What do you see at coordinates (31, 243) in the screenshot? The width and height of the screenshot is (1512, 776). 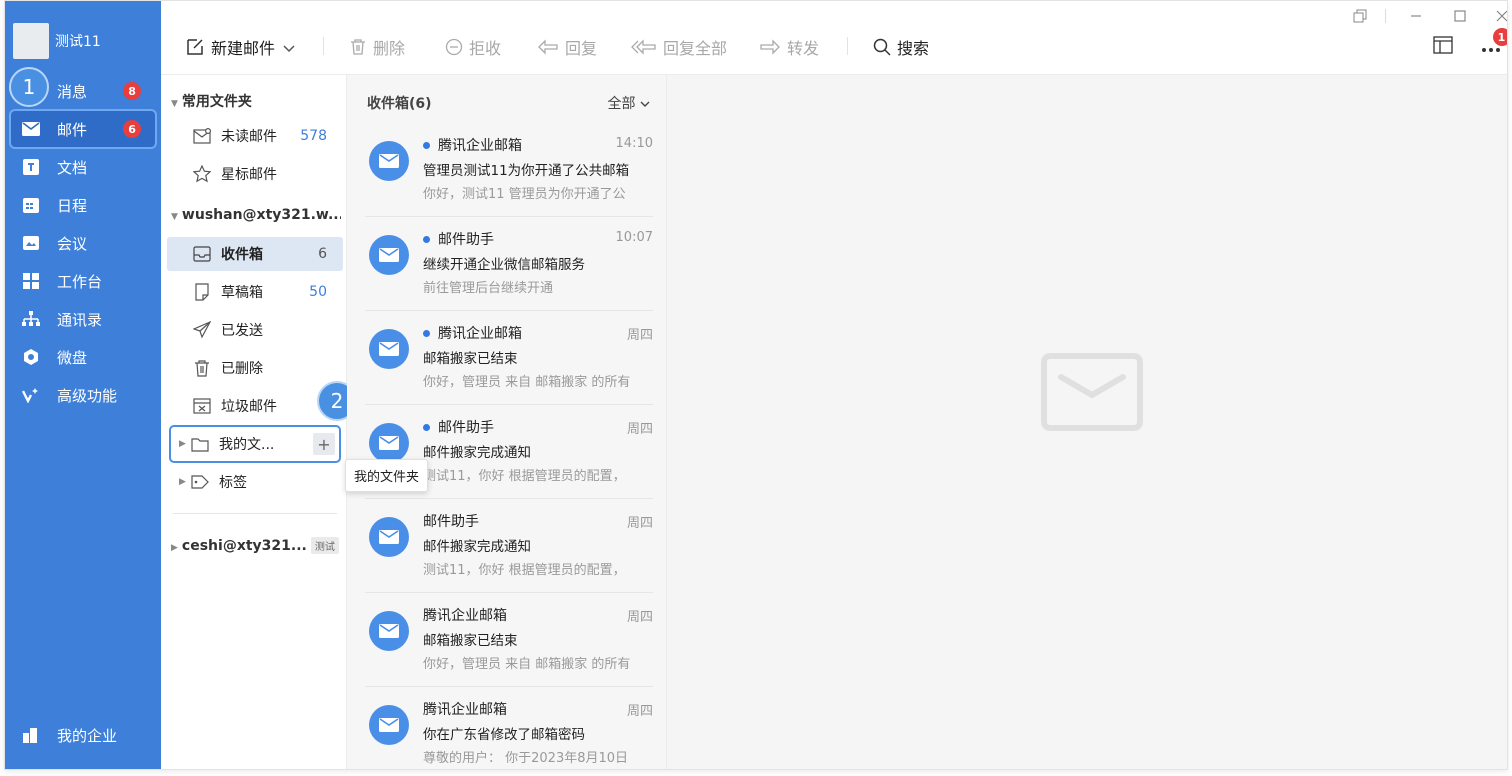 I see `meeting-icon` at bounding box center [31, 243].